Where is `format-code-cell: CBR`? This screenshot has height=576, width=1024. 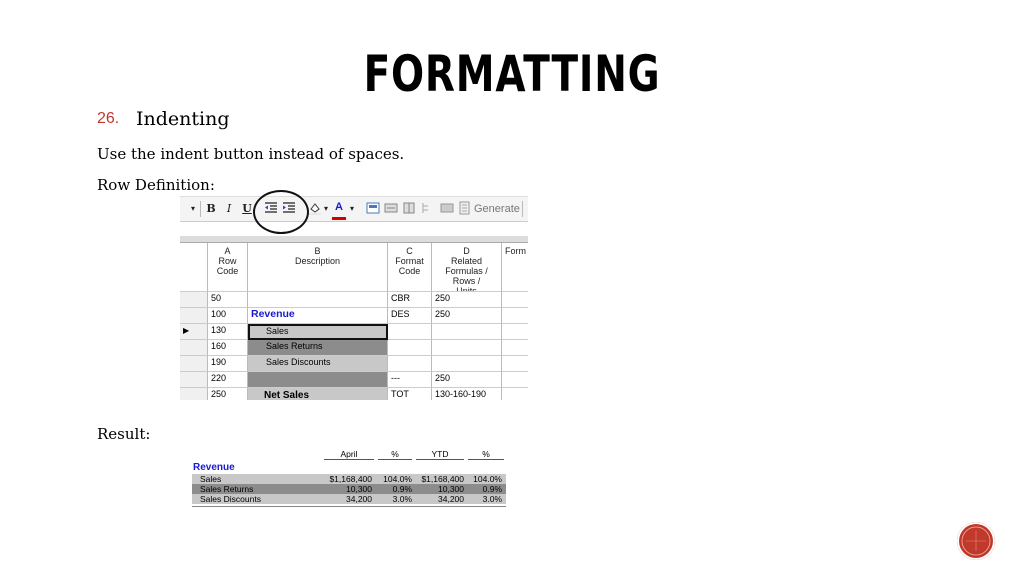
format-code-cell: CBR is located at coordinates (410, 300).